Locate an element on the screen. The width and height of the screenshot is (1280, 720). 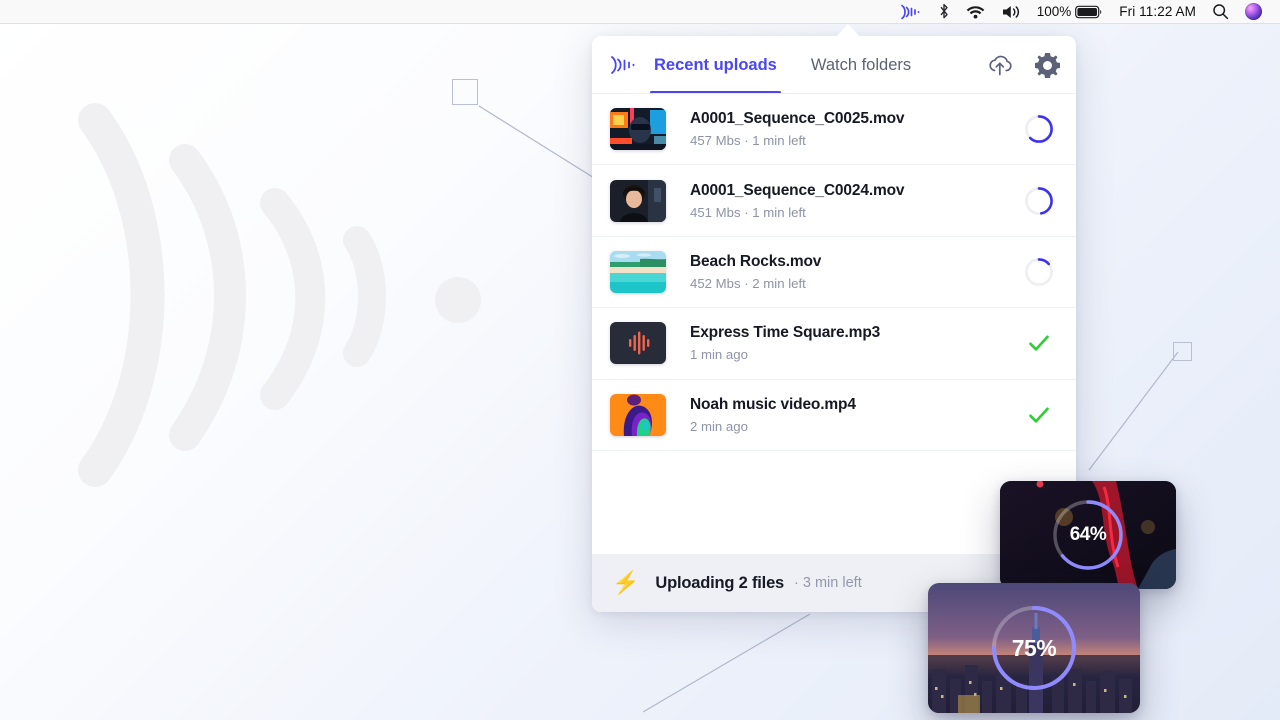
panel-header: Recent uploads Watch folders is located at coordinates (834, 65).